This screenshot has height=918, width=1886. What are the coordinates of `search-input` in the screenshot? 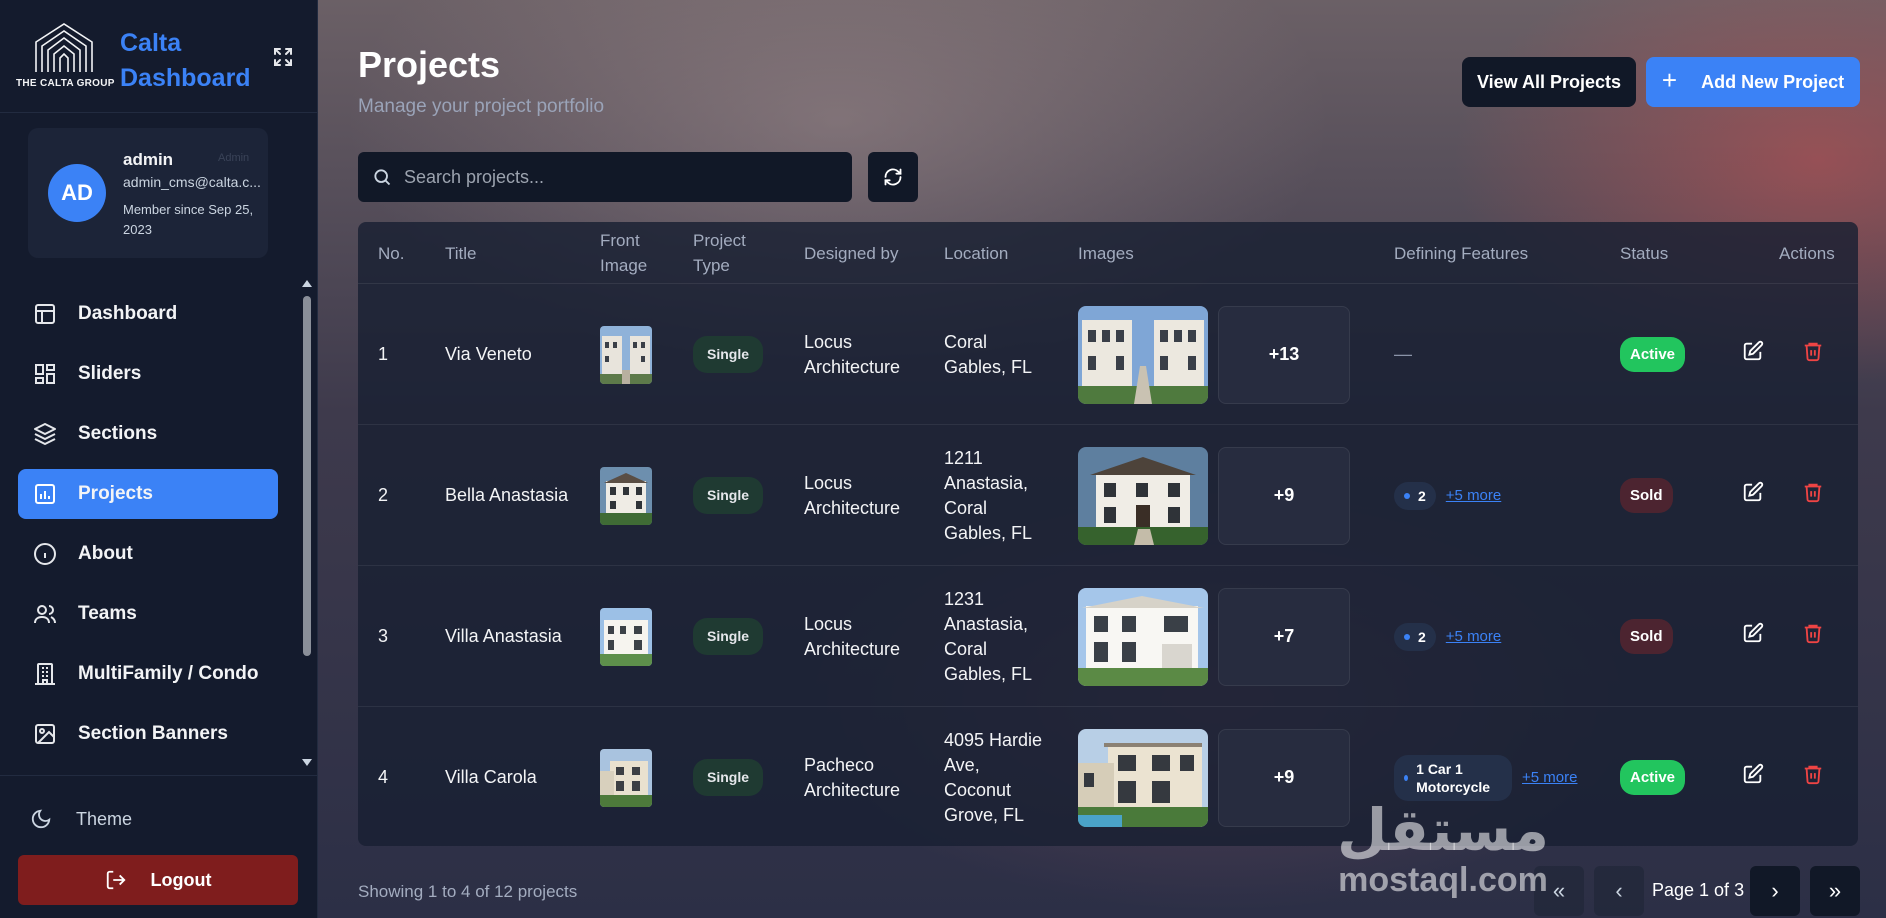 It's located at (619, 177).